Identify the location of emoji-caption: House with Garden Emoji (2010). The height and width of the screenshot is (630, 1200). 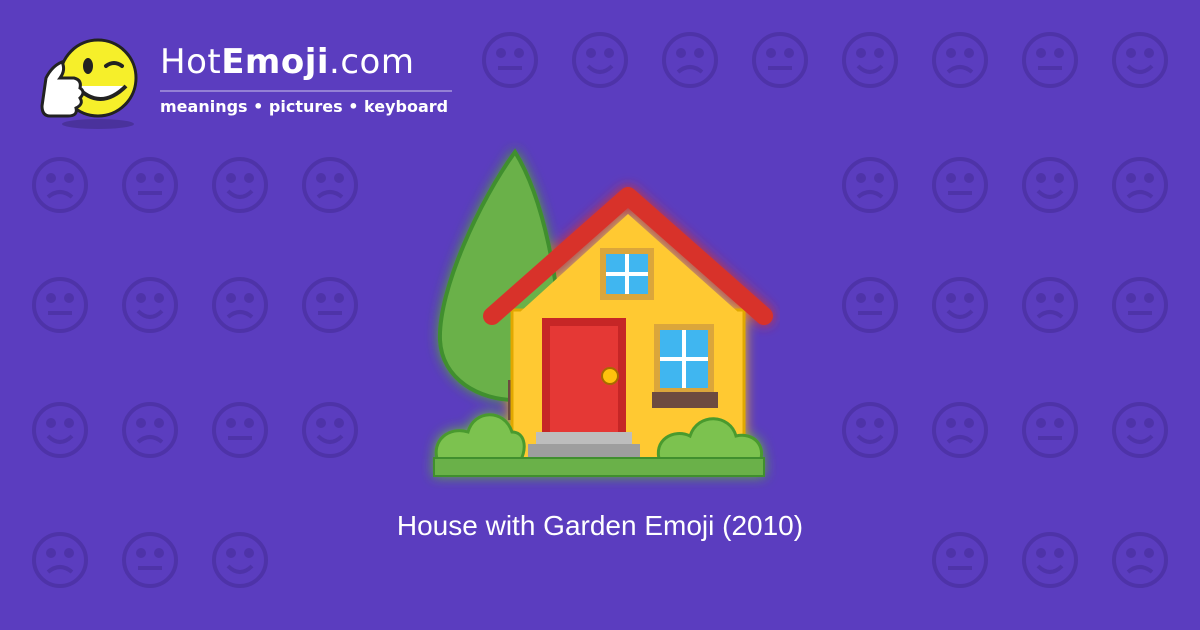
(600, 525).